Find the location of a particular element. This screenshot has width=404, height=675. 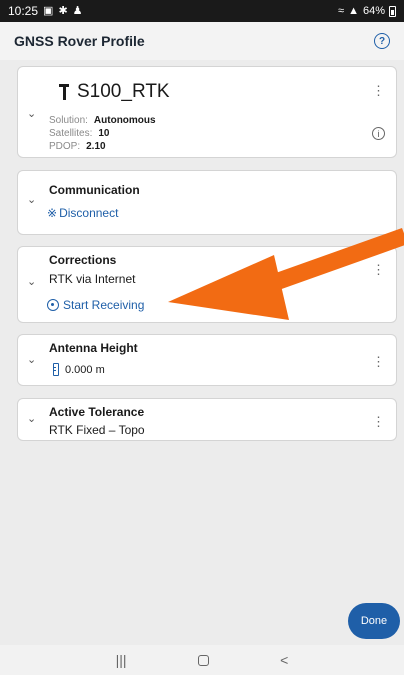

satellites-row: Satellites: 10 is located at coordinates (102, 133).